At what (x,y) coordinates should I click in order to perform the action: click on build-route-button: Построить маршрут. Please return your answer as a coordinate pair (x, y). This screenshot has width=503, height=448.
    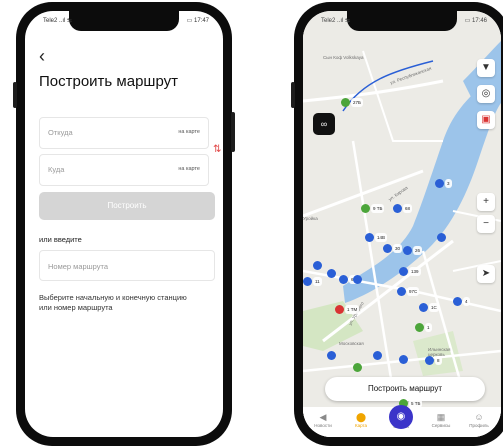
    Looking at the image, I should click on (405, 389).